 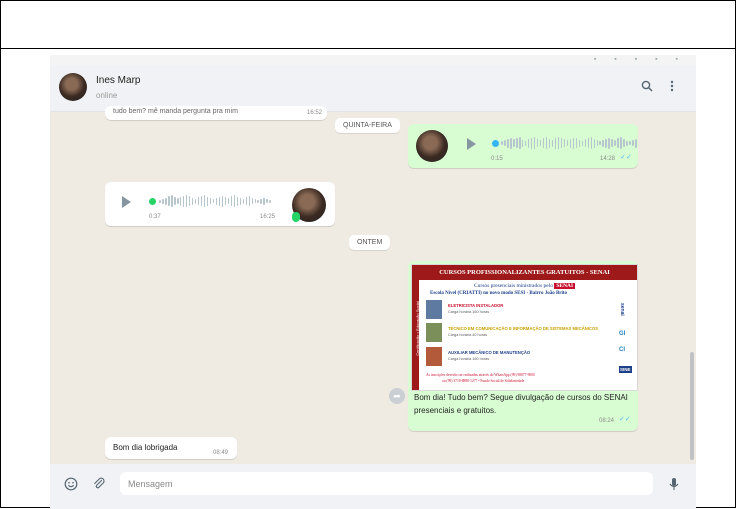 What do you see at coordinates (386, 483) in the screenshot?
I see `message-input` at bounding box center [386, 483].